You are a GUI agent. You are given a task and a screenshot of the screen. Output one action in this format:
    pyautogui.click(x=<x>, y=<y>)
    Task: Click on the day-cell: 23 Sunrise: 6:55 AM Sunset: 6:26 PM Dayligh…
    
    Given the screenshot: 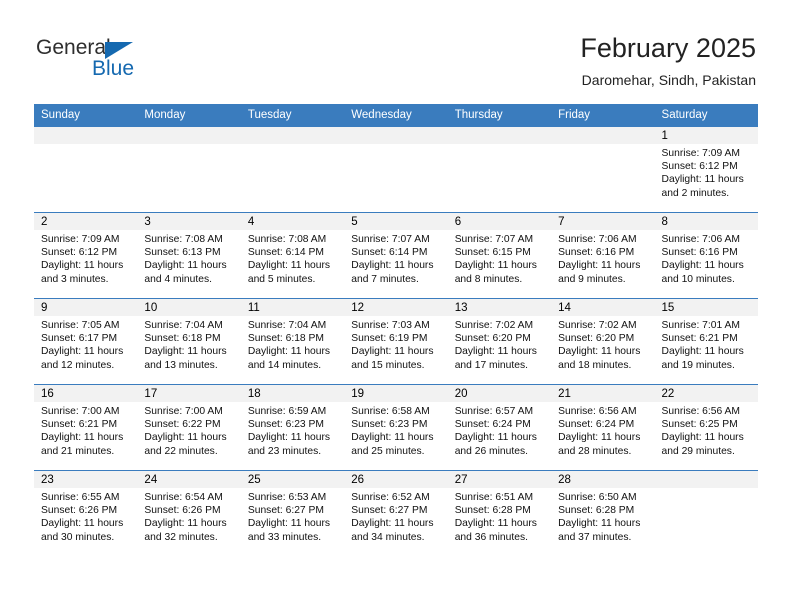 What is the action you would take?
    pyautogui.click(x=86, y=513)
    